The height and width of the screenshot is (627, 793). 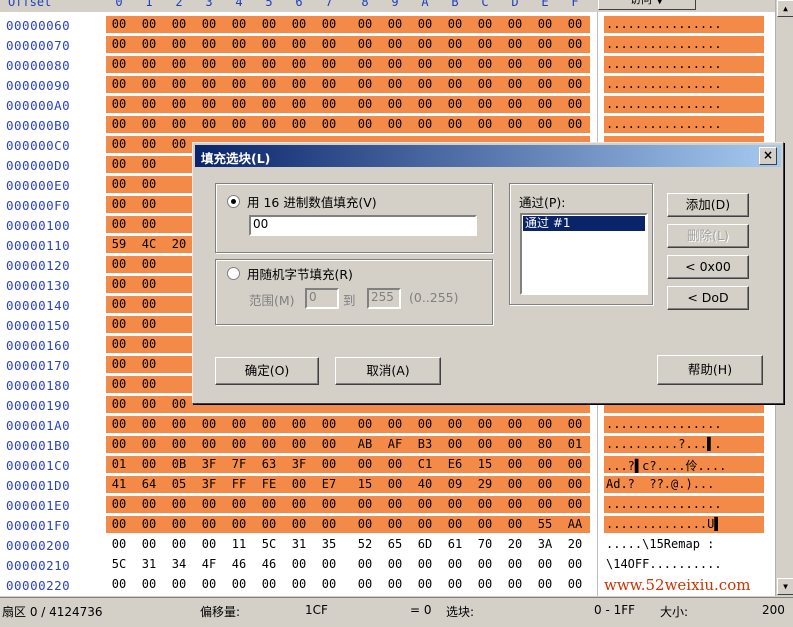 I want to click on passes-listbox: 通过 #1, so click(x=584, y=254).